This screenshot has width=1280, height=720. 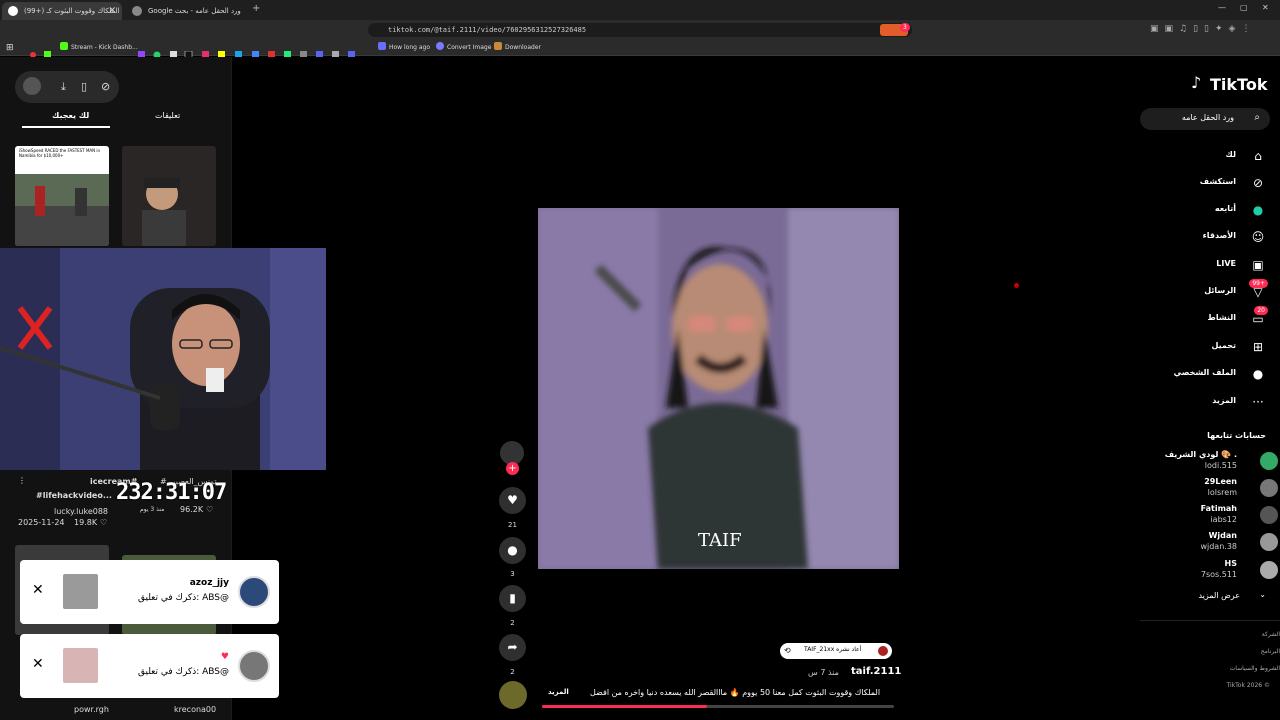 I want to click on repost-icon: ⟲, so click(x=787, y=650).